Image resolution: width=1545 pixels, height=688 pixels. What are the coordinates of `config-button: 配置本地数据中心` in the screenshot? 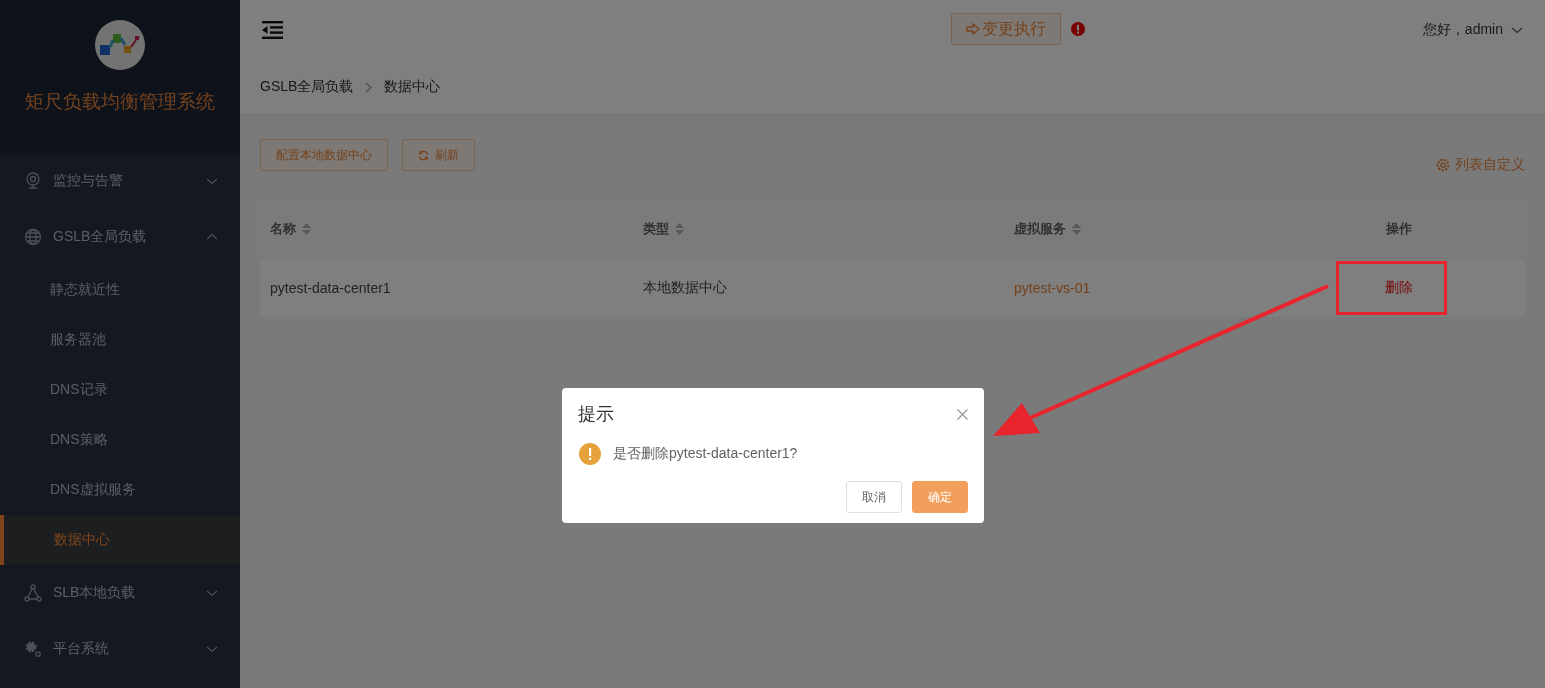 It's located at (324, 155).